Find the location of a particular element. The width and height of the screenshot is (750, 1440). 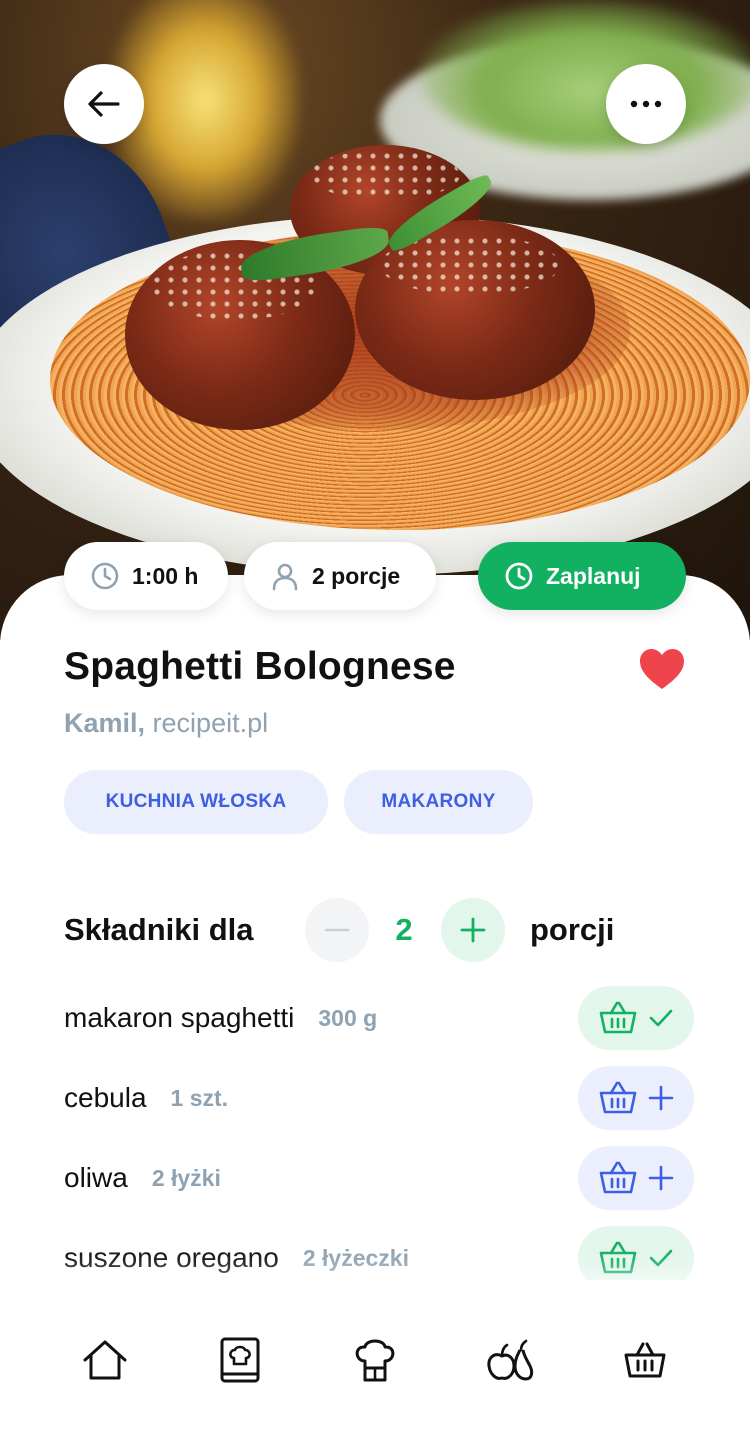

fruit-icon is located at coordinates (510, 1360).